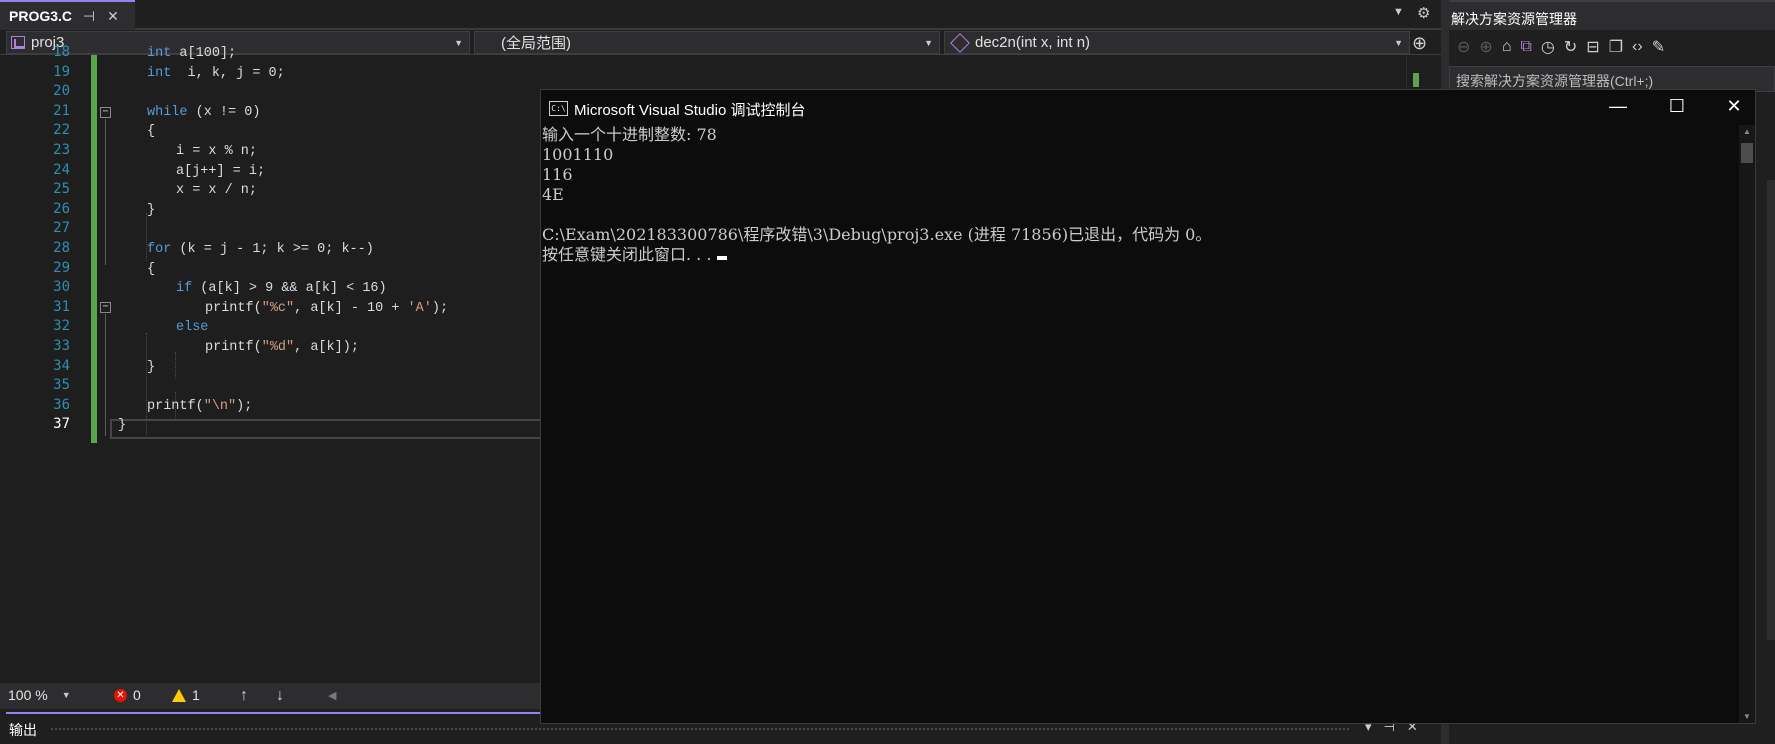  I want to click on back-icon: ⊖, so click(1463, 47).